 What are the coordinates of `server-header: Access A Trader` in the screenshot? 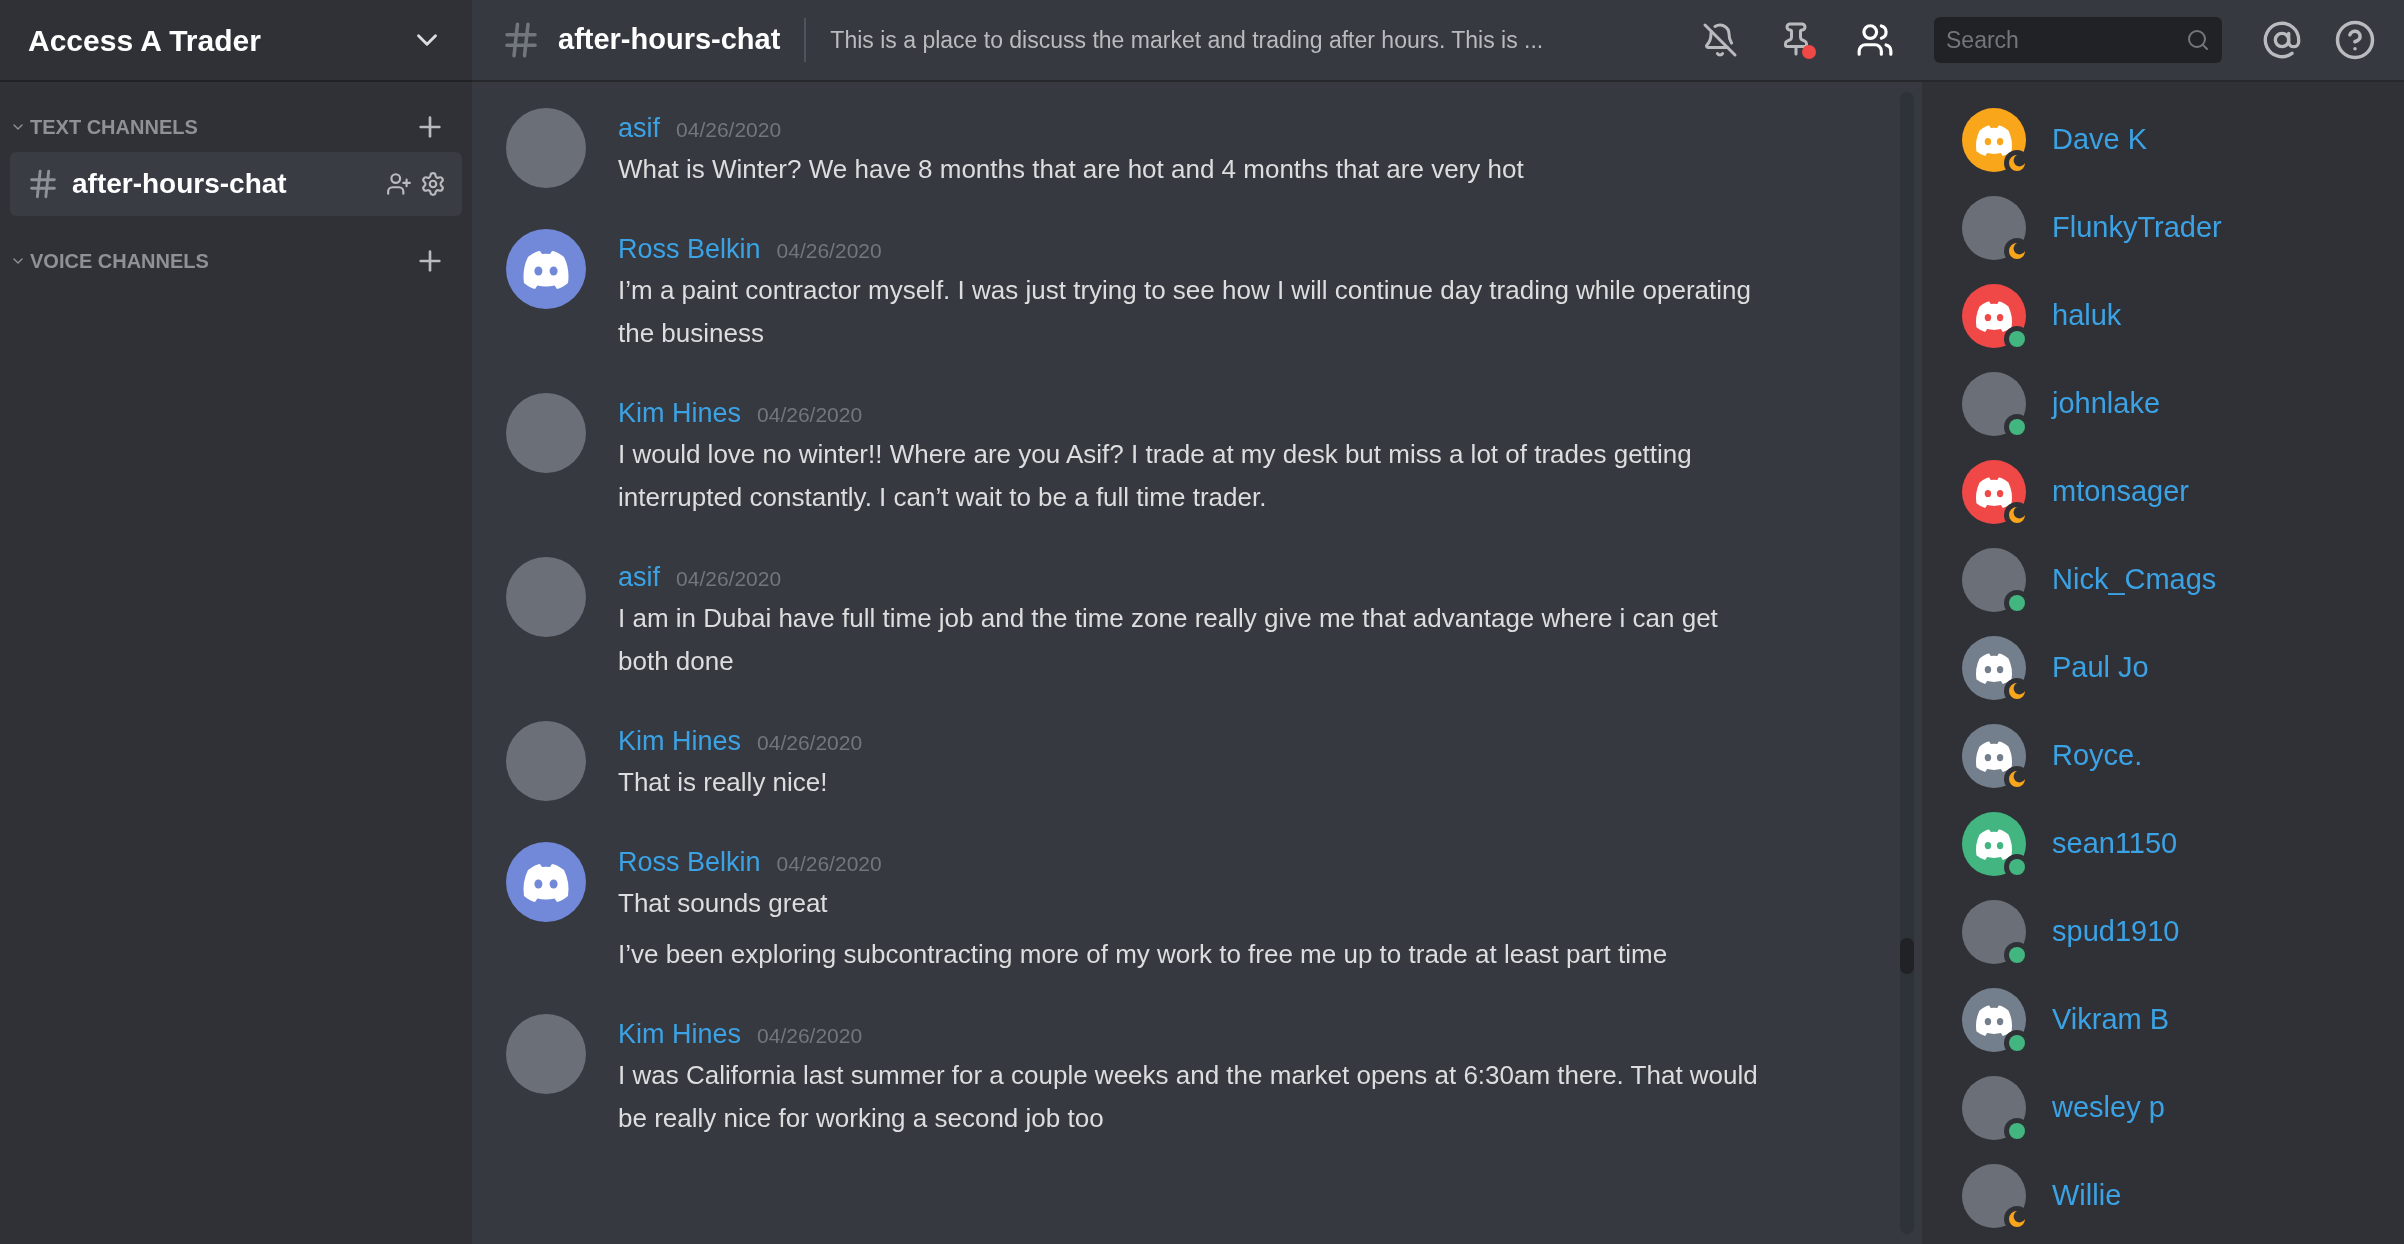 It's located at (236, 41).